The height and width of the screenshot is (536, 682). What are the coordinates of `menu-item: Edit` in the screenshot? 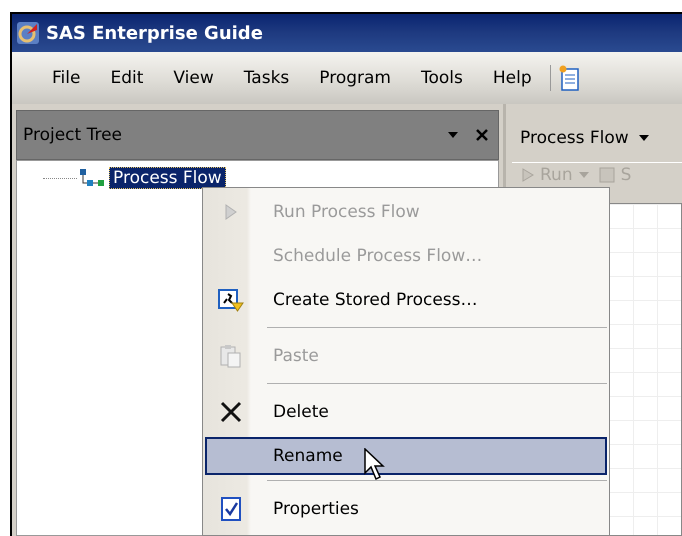 It's located at (127, 78).